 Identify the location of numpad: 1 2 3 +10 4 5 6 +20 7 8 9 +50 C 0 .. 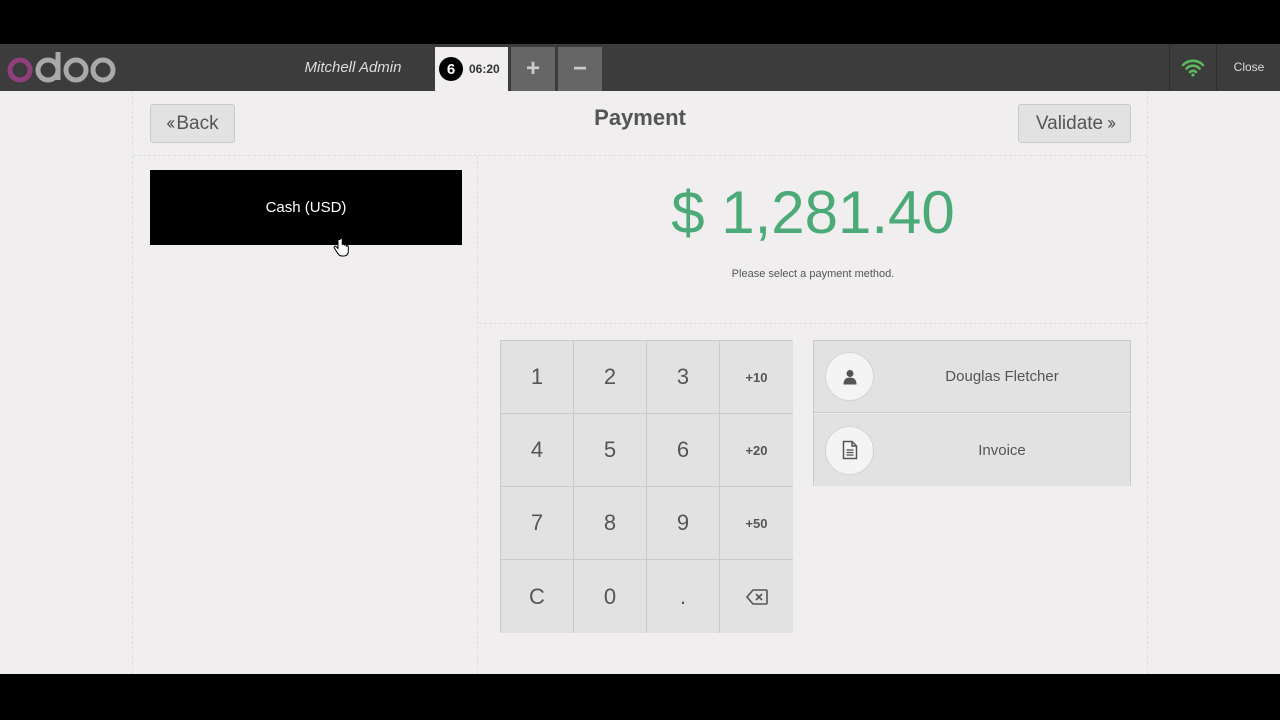
(646, 486).